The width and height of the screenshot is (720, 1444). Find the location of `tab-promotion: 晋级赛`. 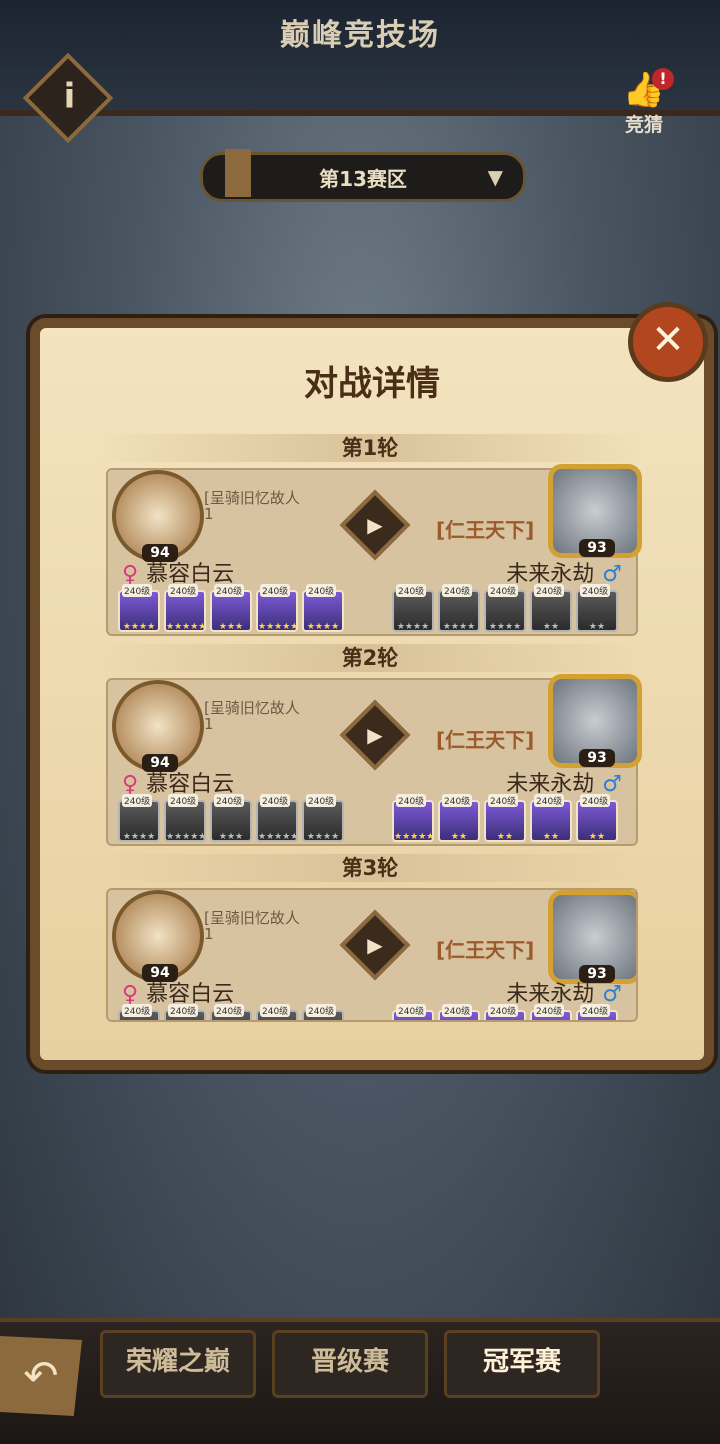

tab-promotion: 晋级赛 is located at coordinates (350, 1364).